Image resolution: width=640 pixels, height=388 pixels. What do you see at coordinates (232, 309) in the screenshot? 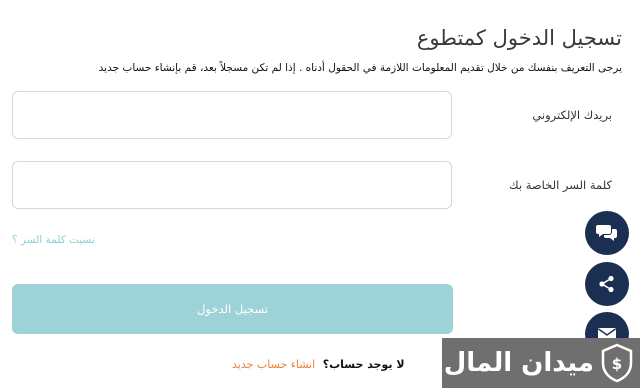
I see `login-button: تسجيل الدخول` at bounding box center [232, 309].